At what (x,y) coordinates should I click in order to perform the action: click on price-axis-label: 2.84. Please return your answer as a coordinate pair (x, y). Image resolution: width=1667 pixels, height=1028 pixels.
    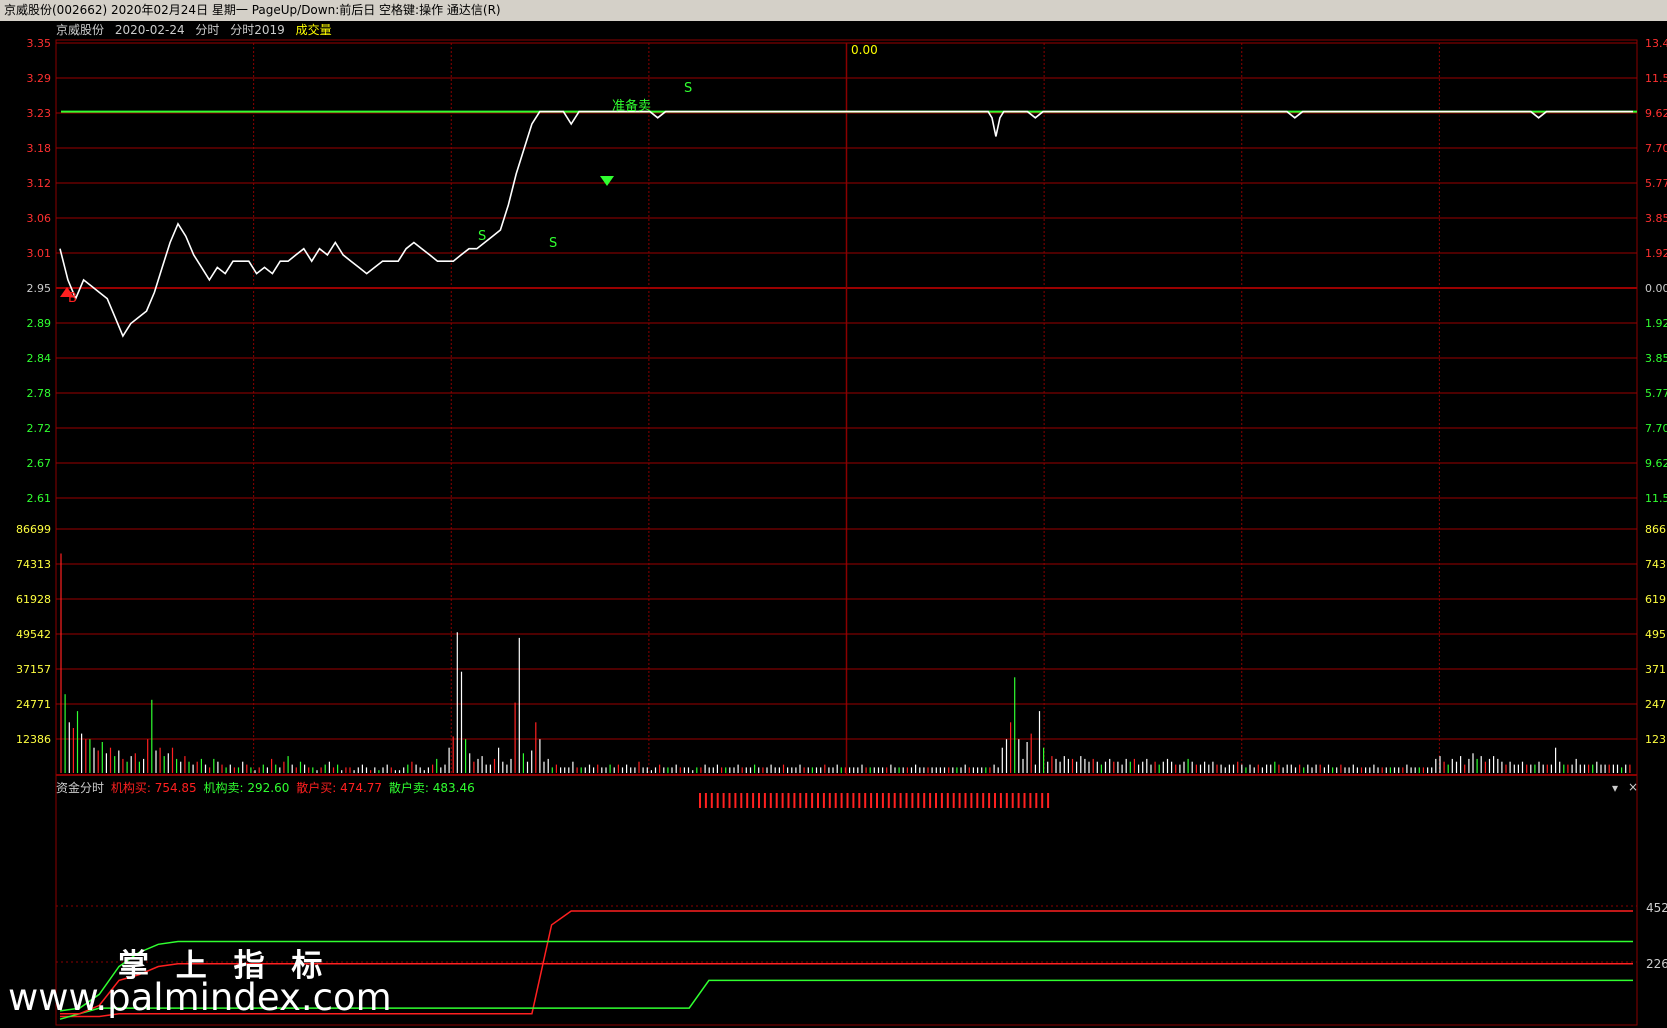
    Looking at the image, I should click on (39, 358).